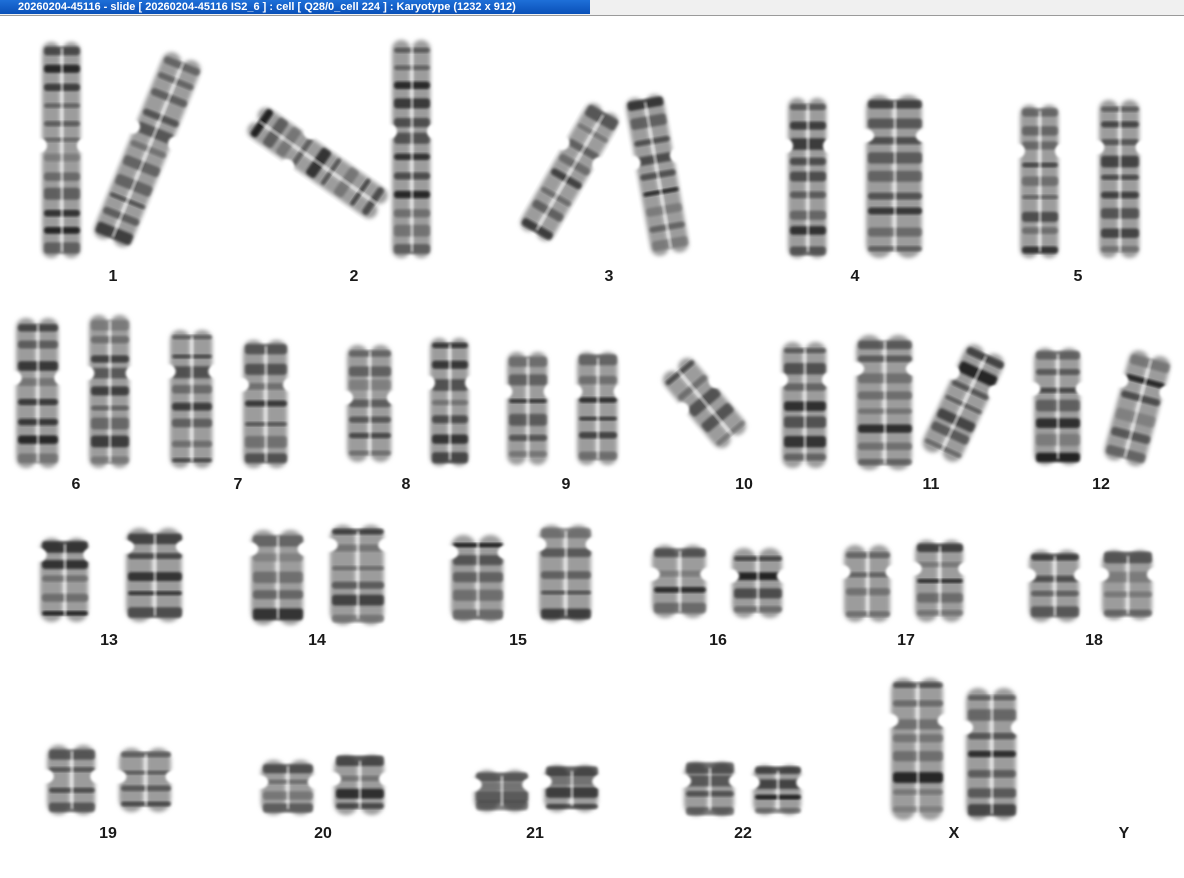 The width and height of the screenshot is (1184, 878). Describe the element at coordinates (855, 276) in the screenshot. I see `pair-label-4: 4` at that location.